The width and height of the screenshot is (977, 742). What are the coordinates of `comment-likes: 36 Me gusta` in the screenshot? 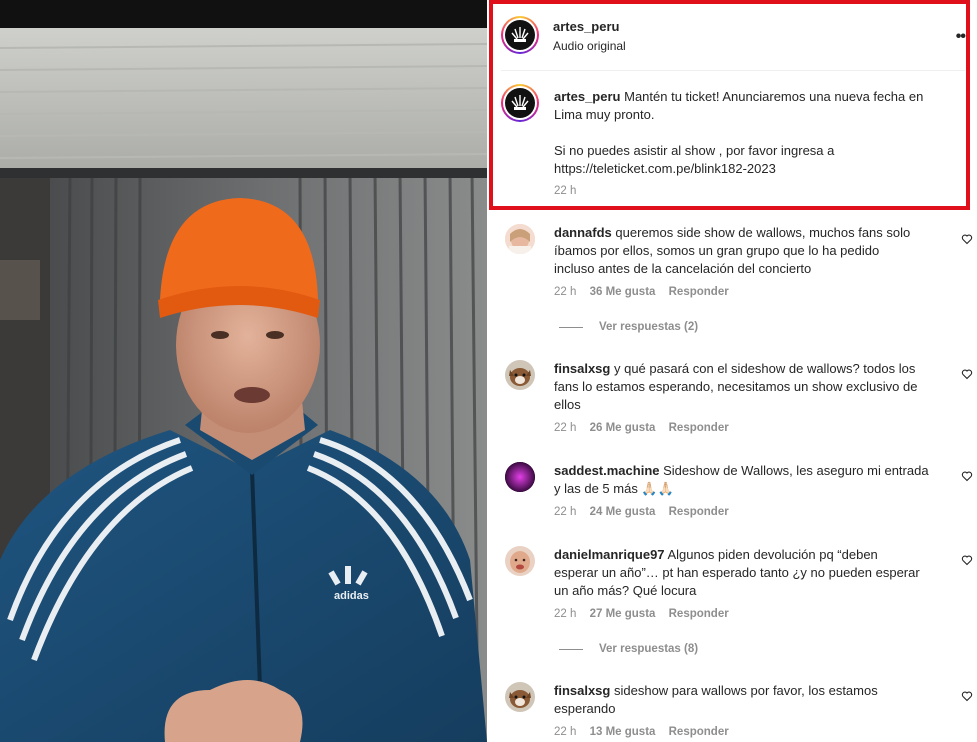 It's located at (623, 292).